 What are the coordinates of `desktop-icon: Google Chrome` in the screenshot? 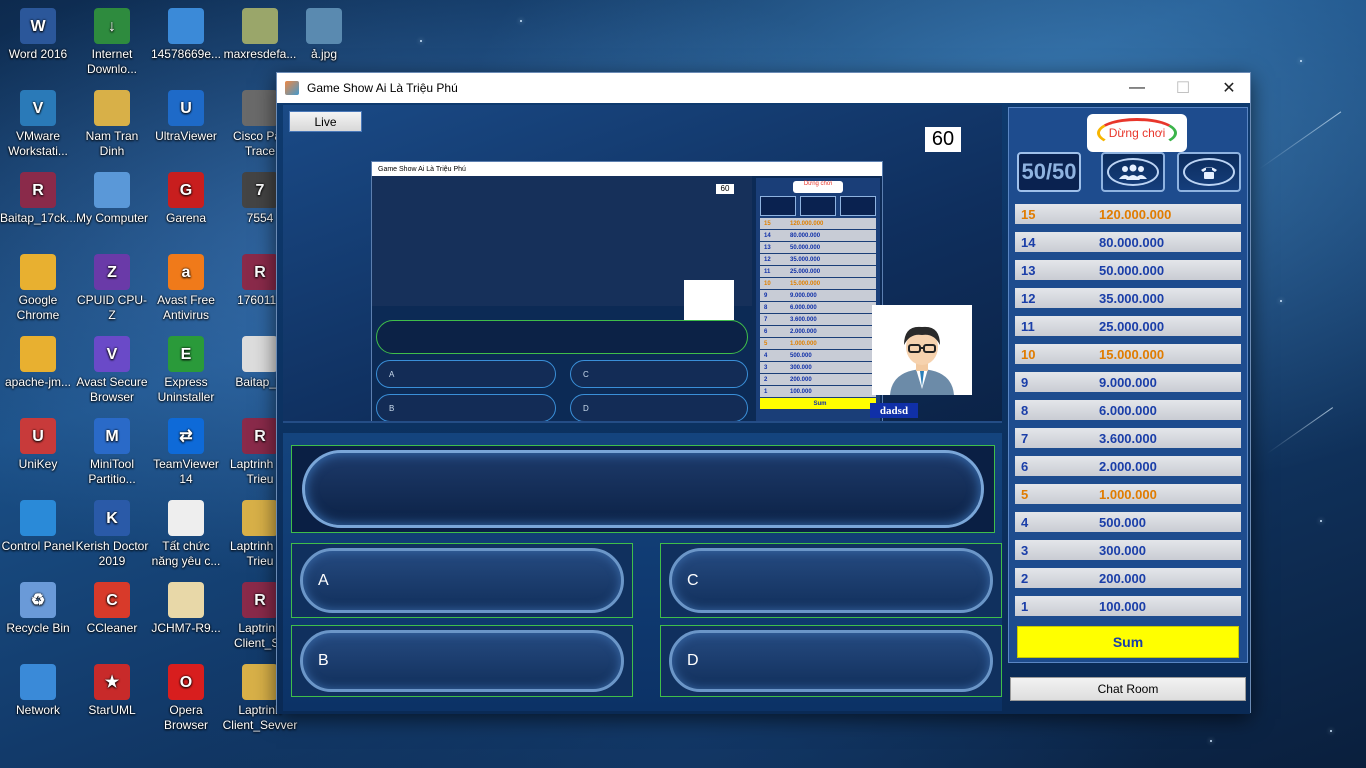 It's located at (38, 288).